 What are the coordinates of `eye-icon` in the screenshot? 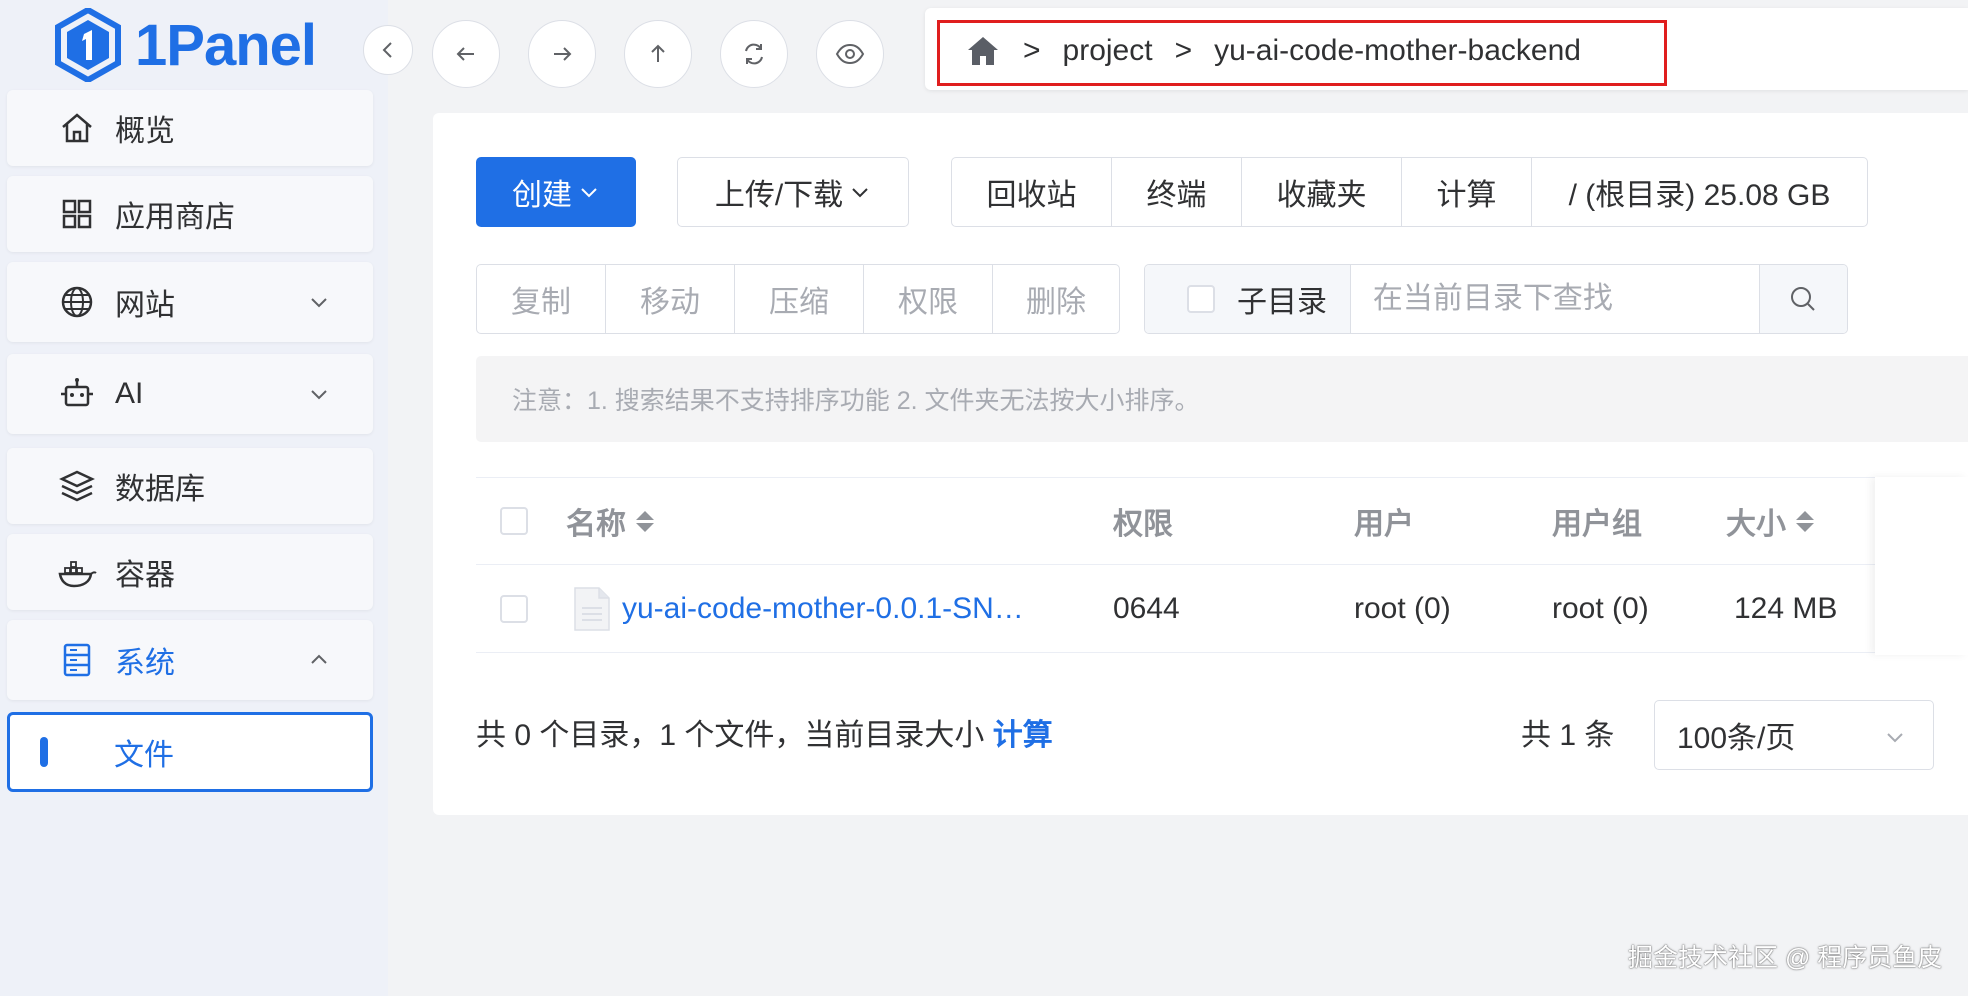 It's located at (850, 54).